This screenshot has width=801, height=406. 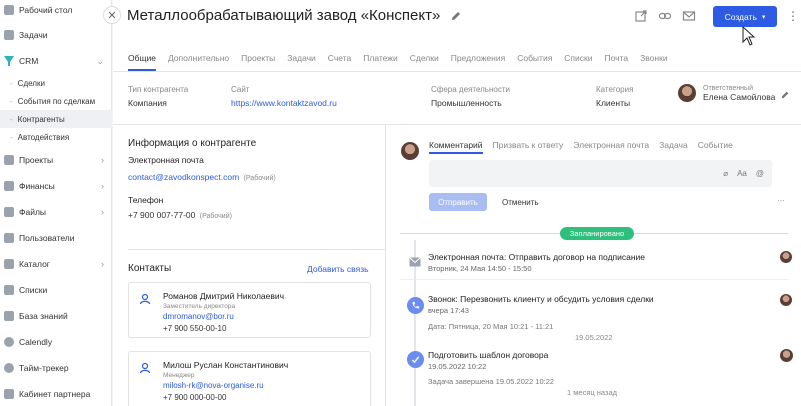 What do you see at coordinates (56, 83) in the screenshot?
I see `sidebar-subitem-deals: - Сделки` at bounding box center [56, 83].